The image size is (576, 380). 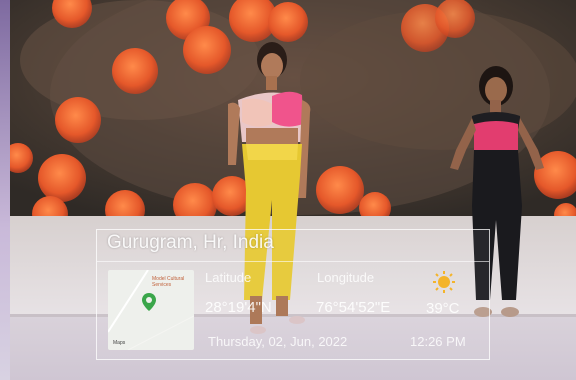 What do you see at coordinates (190, 242) in the screenshot?
I see `location-name: Gurugram, Hr, India` at bounding box center [190, 242].